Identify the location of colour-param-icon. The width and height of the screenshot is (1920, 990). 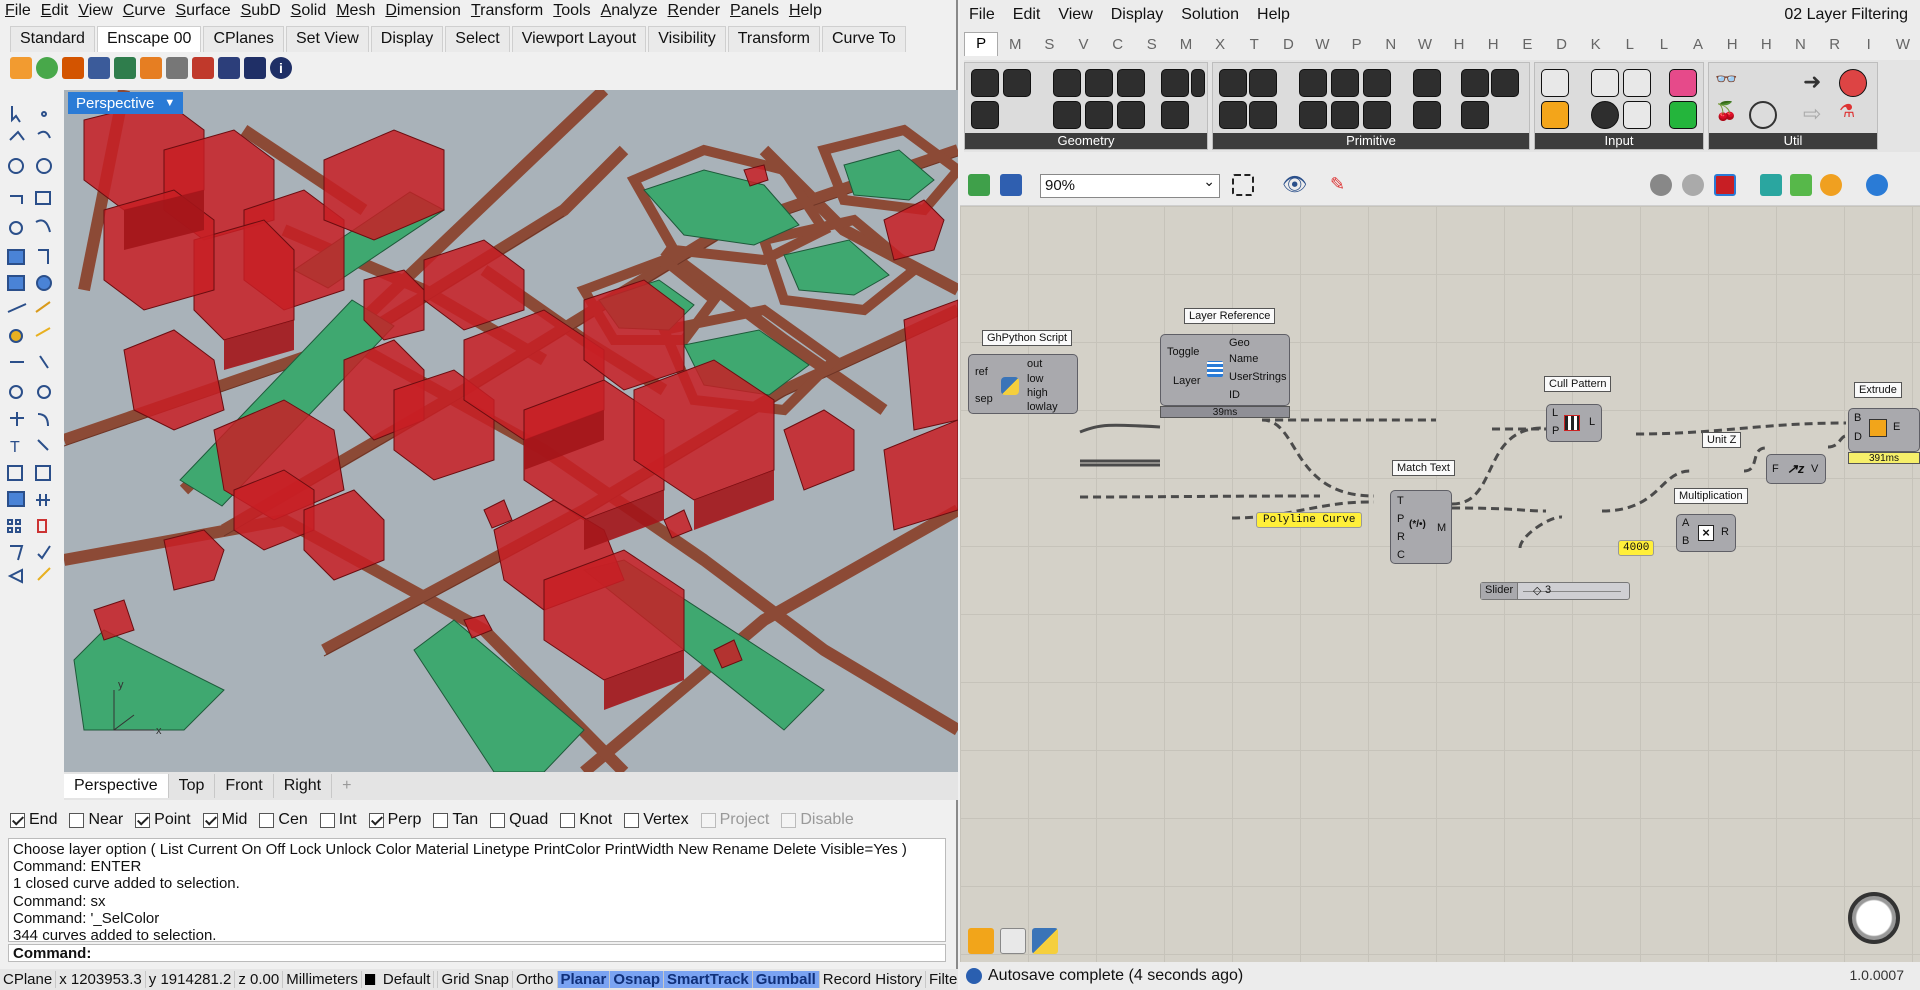
(1345, 115).